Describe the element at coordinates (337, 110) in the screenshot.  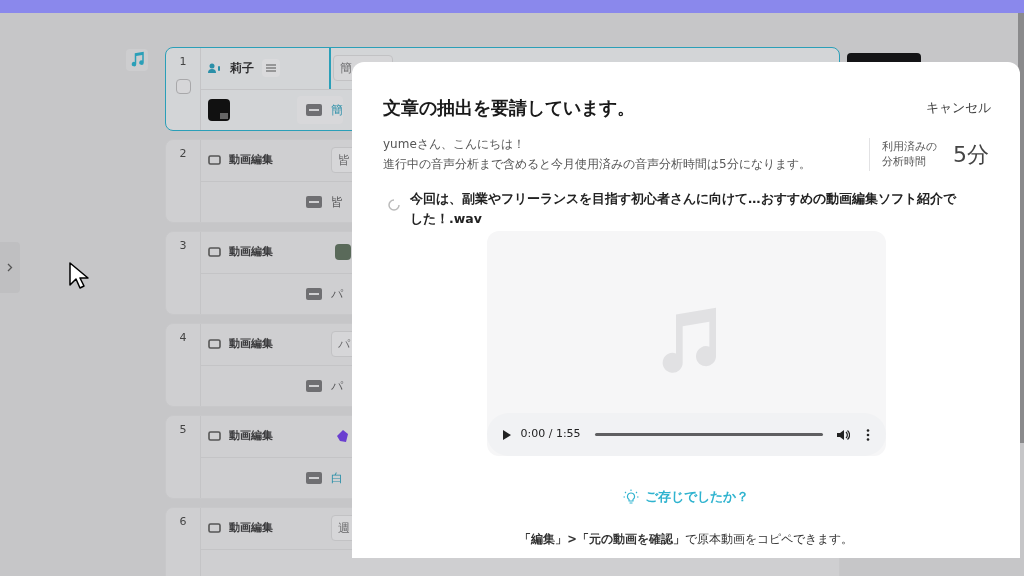
I see `subtitle-text: 簡` at that location.